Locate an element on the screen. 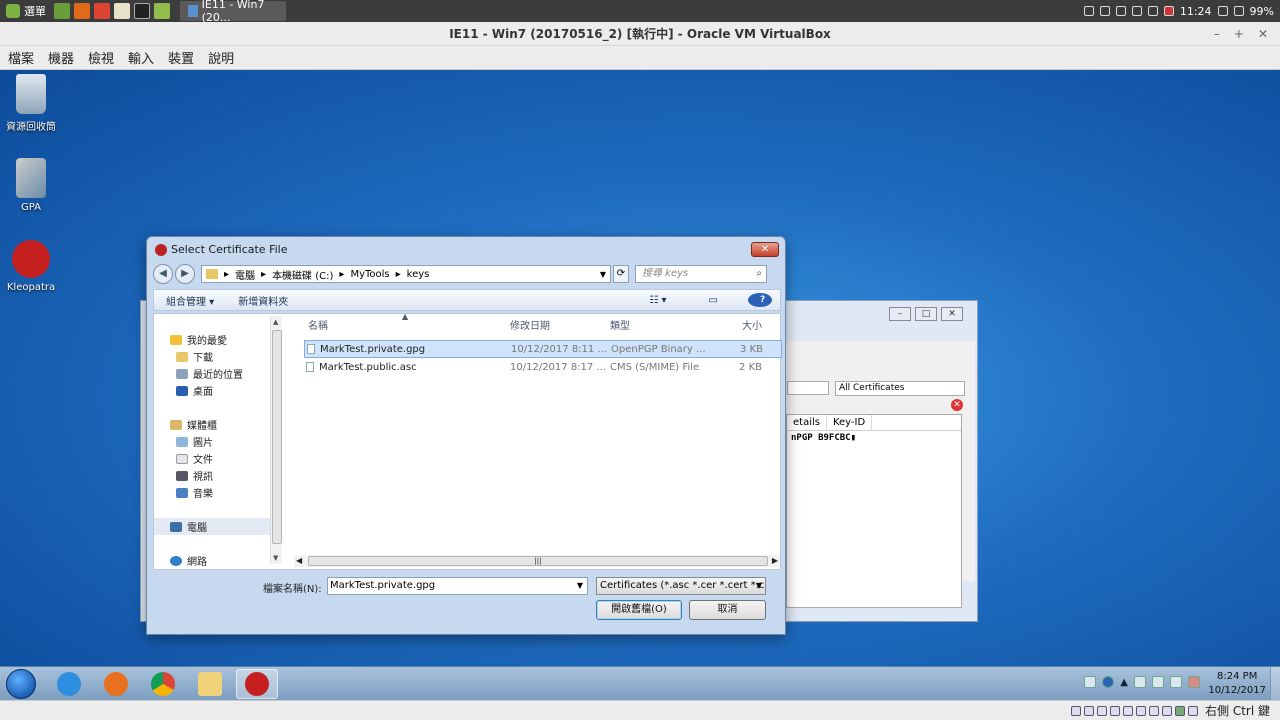 The height and width of the screenshot is (720, 1280). tree-item-pictures: 圖片 is located at coordinates (218, 441).